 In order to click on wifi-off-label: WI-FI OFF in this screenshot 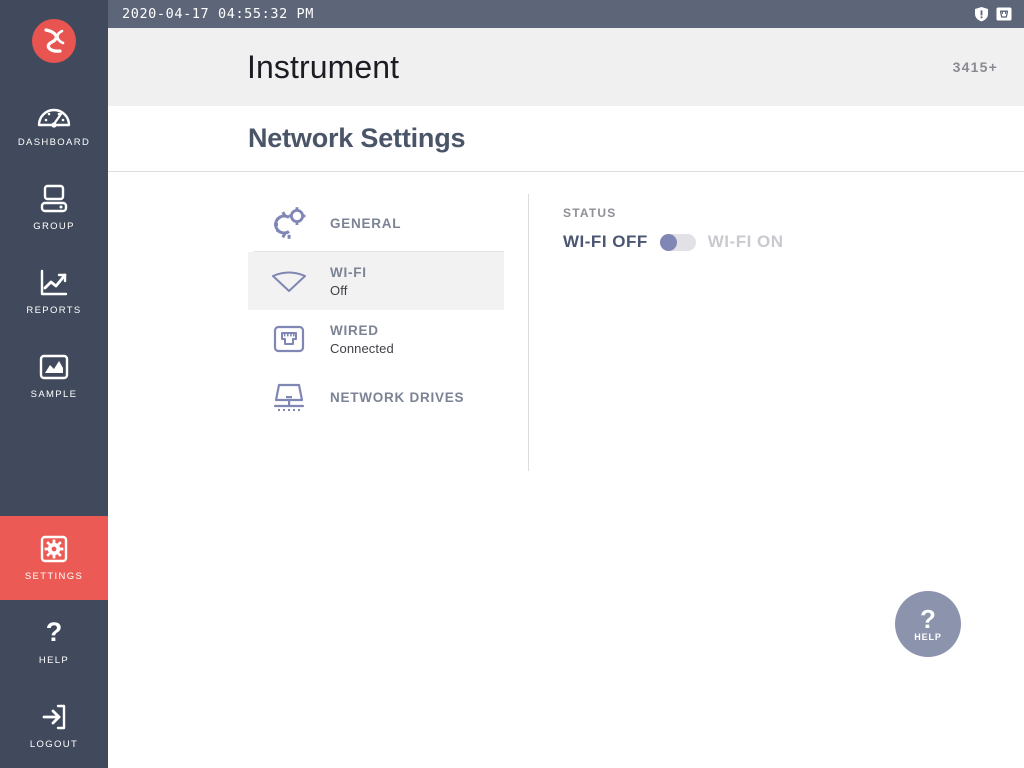, I will do `click(605, 241)`.